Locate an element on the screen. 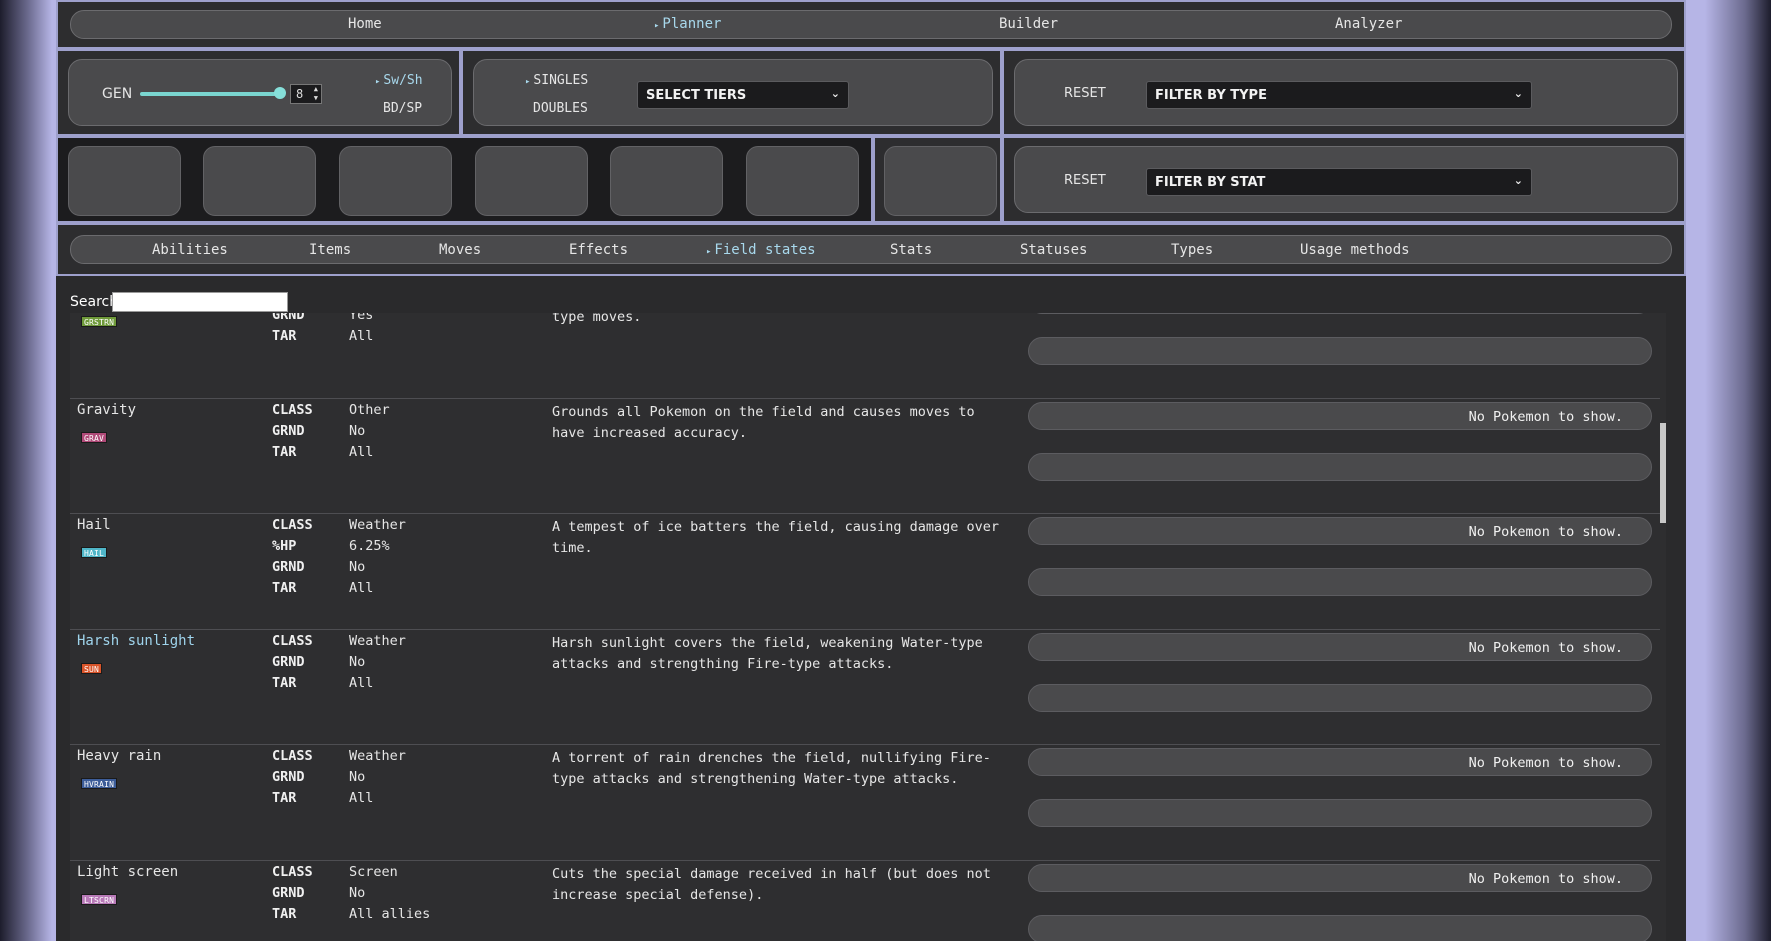  format-doubles: DOUBLES is located at coordinates (560, 108).